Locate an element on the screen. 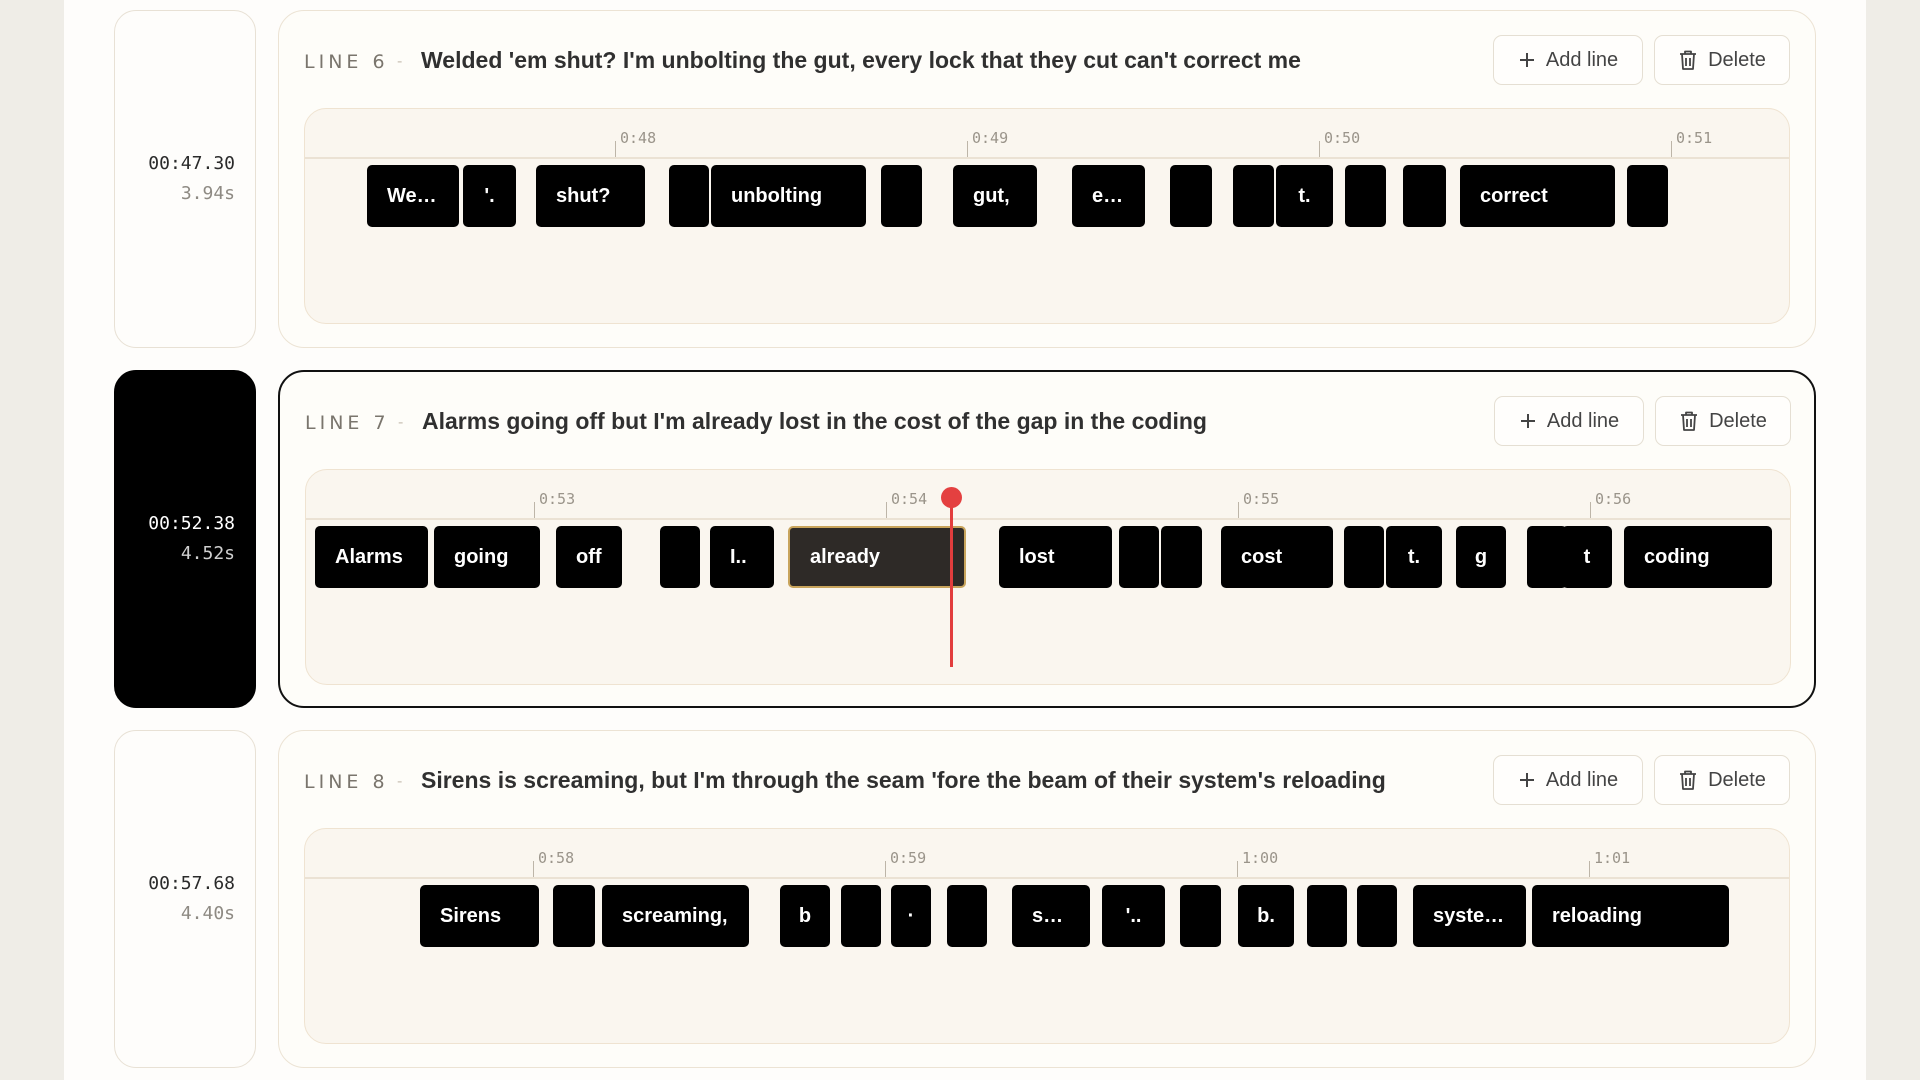 This screenshot has width=1920, height=1080. word-block: reloading is located at coordinates (1630, 916).